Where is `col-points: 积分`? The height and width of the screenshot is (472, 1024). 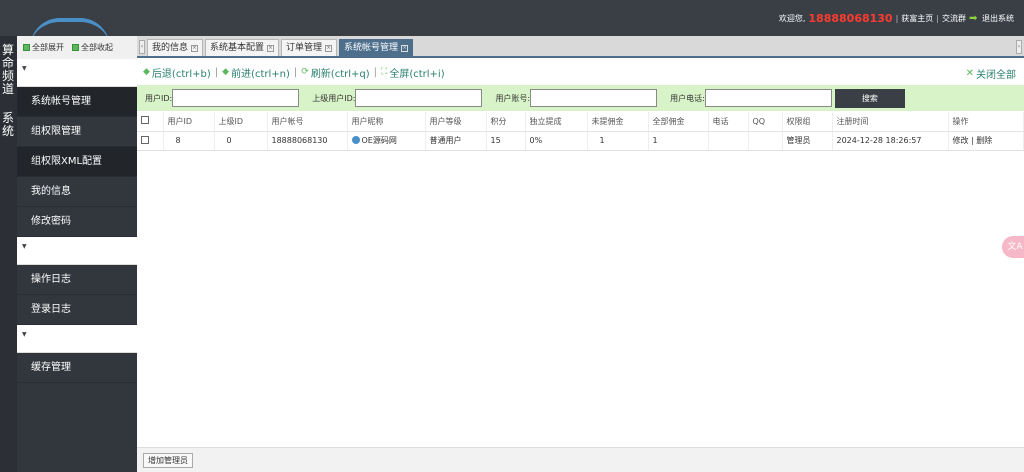
col-points: 积分 is located at coordinates (506, 122).